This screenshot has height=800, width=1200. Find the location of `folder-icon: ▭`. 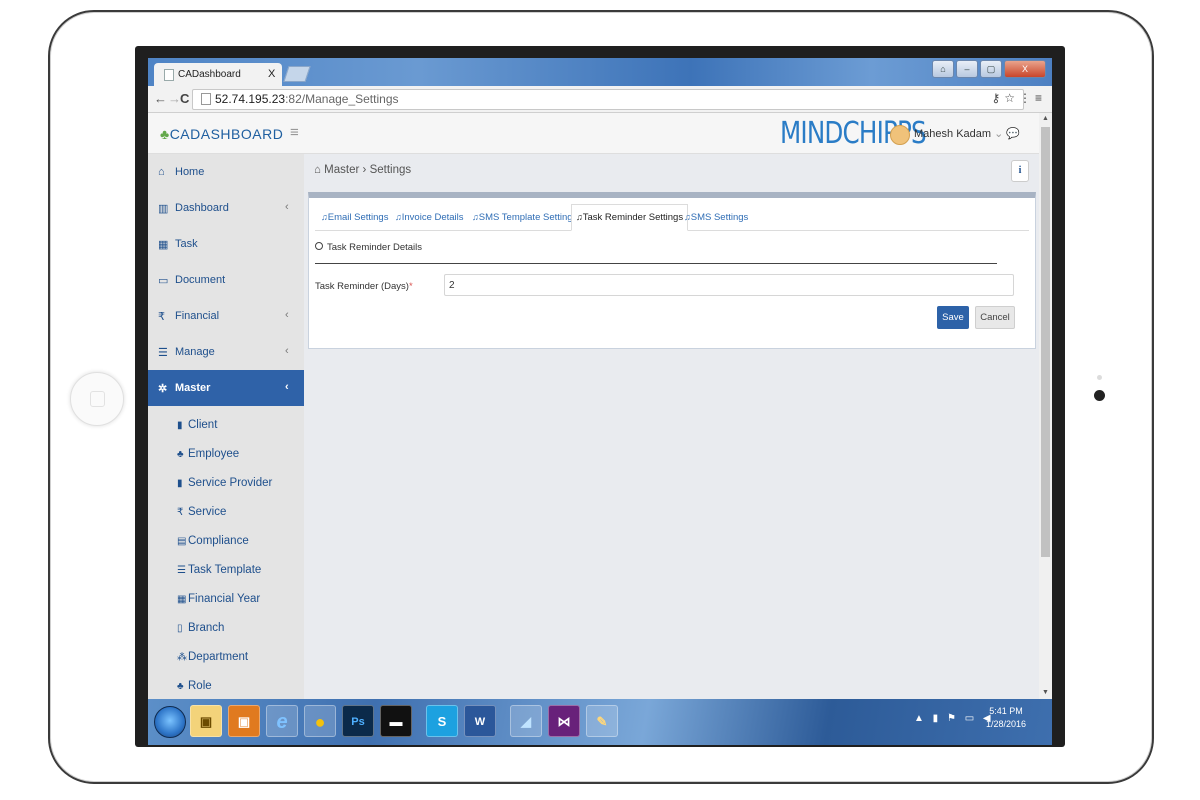

folder-icon: ▭ is located at coordinates (163, 281).